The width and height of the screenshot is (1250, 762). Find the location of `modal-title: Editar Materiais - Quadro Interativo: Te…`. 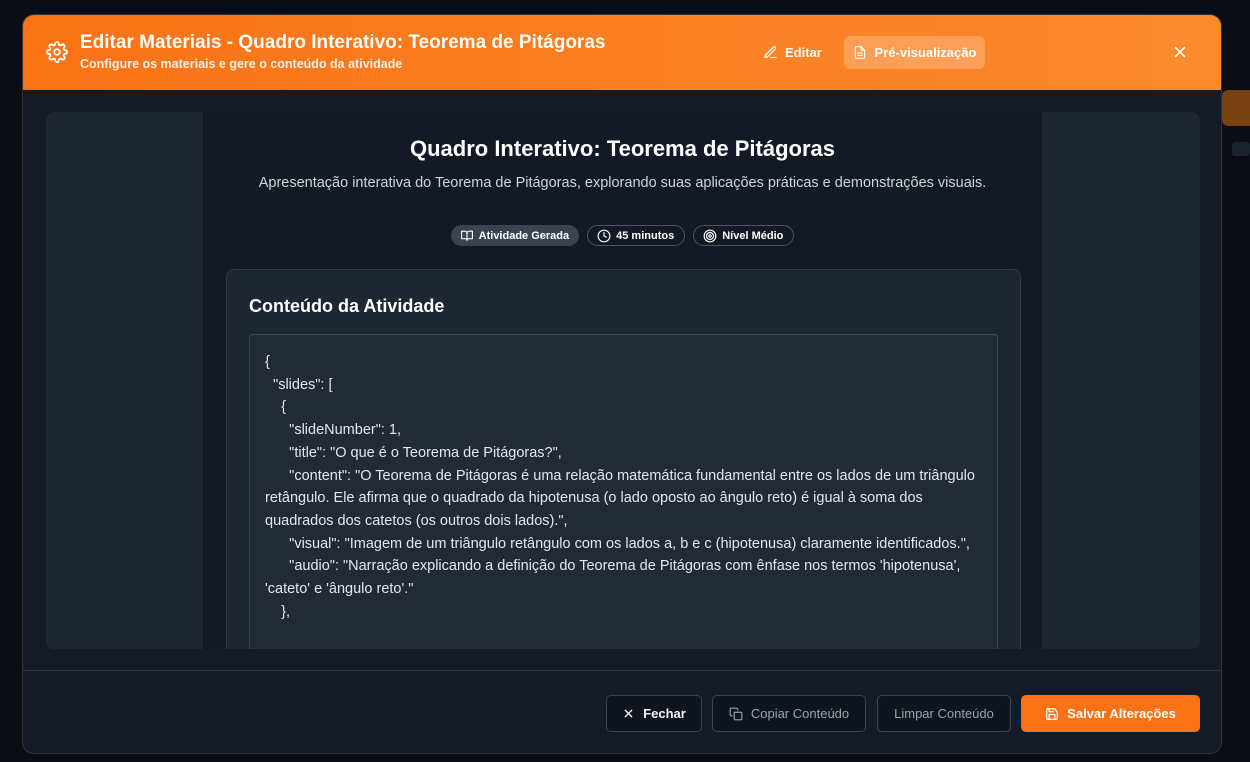

modal-title: Editar Materiais - Quadro Interativo: Te… is located at coordinates (343, 42).